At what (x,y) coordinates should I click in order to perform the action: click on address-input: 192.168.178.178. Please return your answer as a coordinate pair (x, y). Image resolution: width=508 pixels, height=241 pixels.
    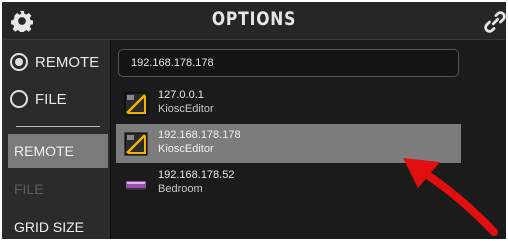
    Looking at the image, I should click on (288, 63).